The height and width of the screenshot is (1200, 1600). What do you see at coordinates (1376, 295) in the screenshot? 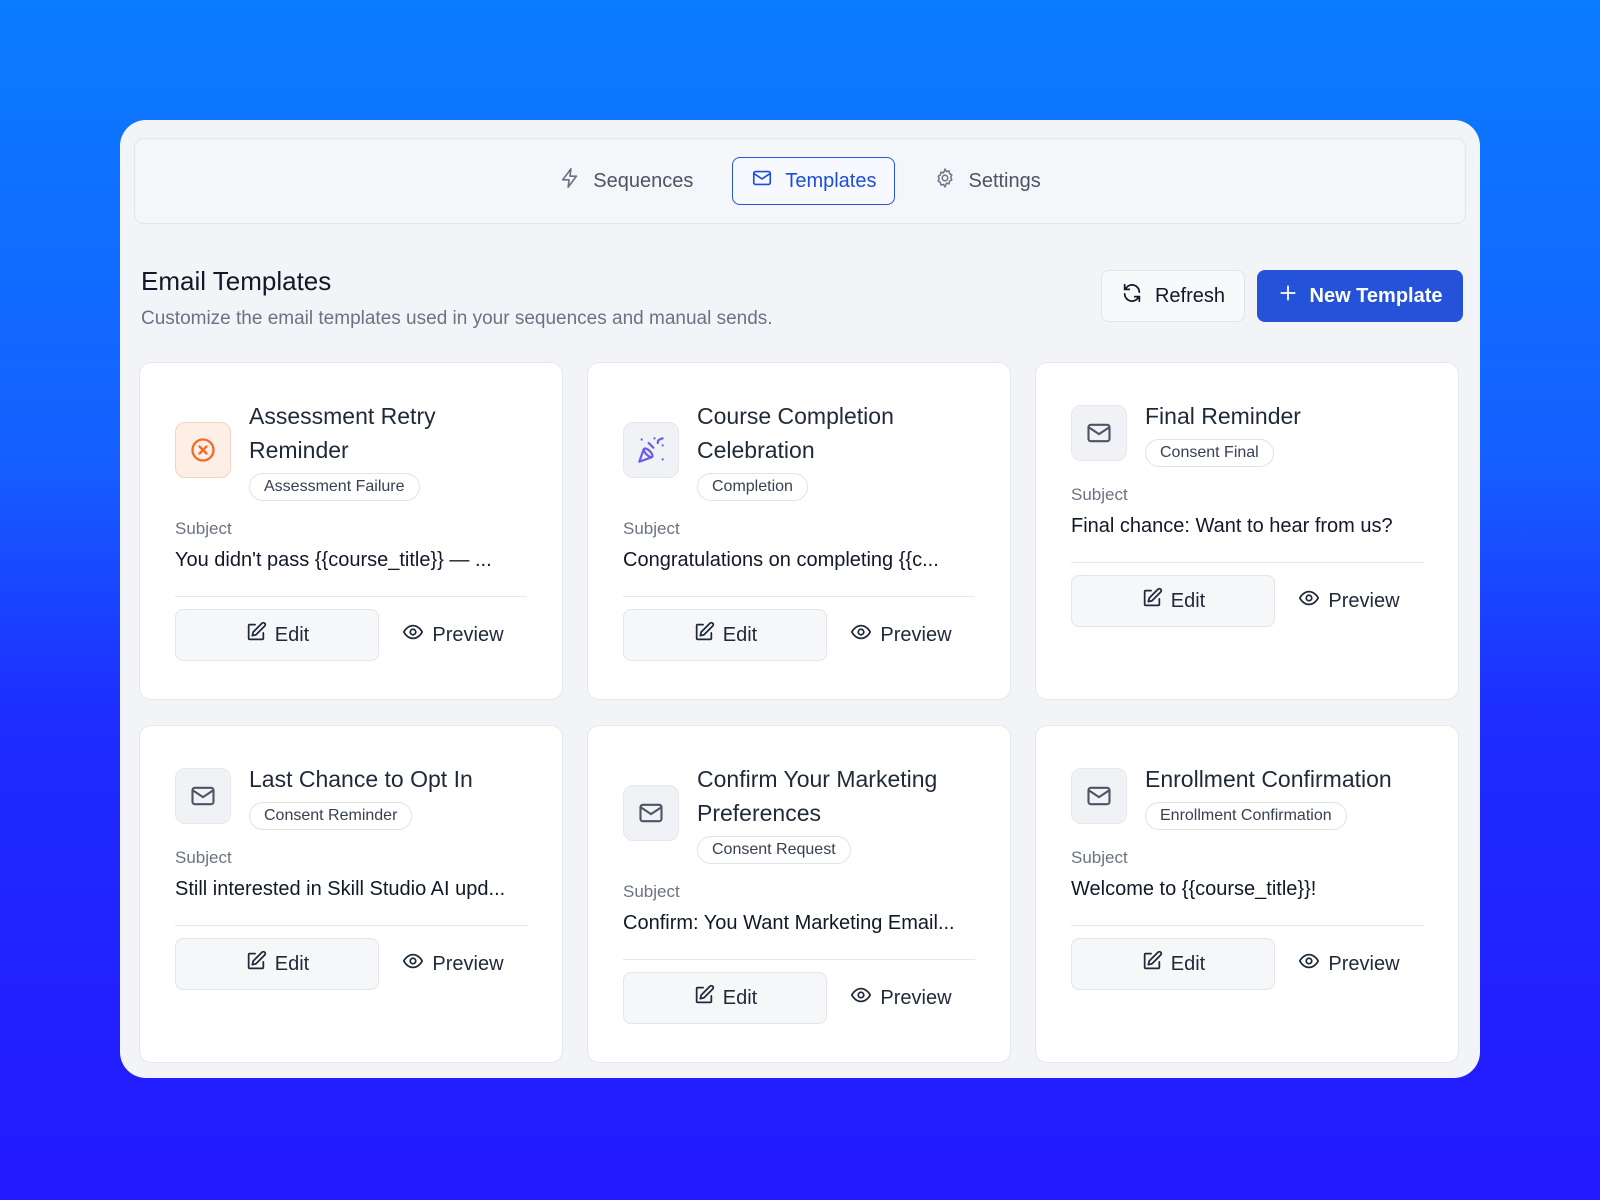
I see `new-template-label: New Template` at bounding box center [1376, 295].